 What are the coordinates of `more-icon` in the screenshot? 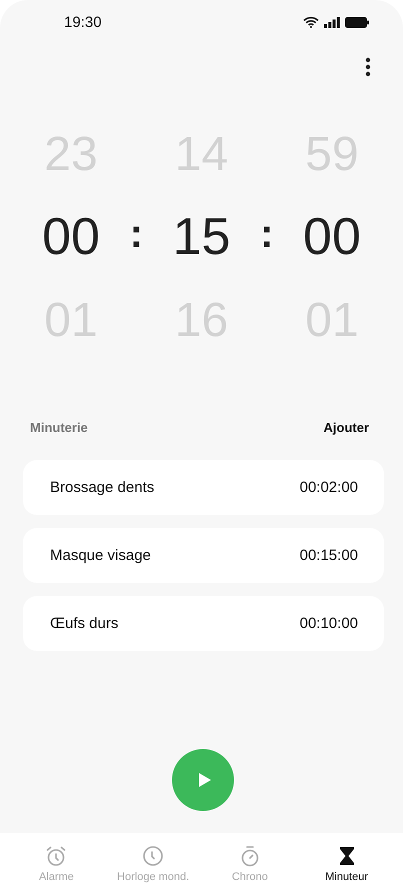 It's located at (368, 67).